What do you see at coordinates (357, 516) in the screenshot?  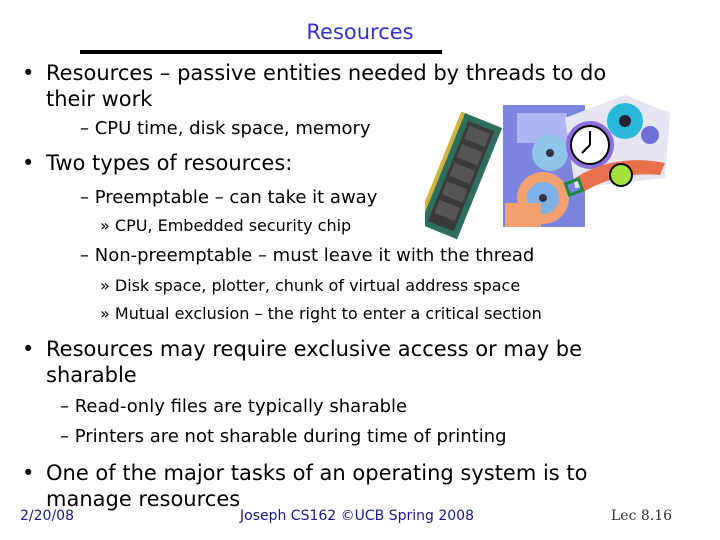 I see `footer-course: Joseph CS162 ©UCB Spring 2008` at bounding box center [357, 516].